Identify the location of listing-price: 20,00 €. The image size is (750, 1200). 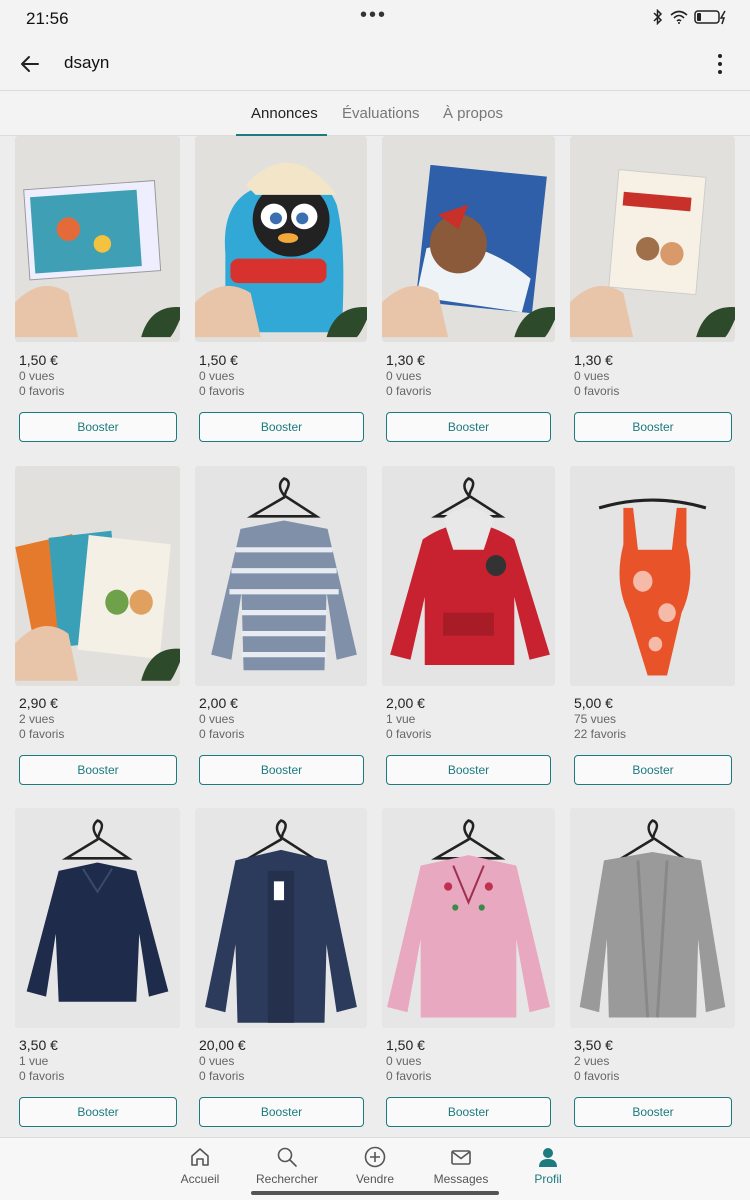
(222, 1045).